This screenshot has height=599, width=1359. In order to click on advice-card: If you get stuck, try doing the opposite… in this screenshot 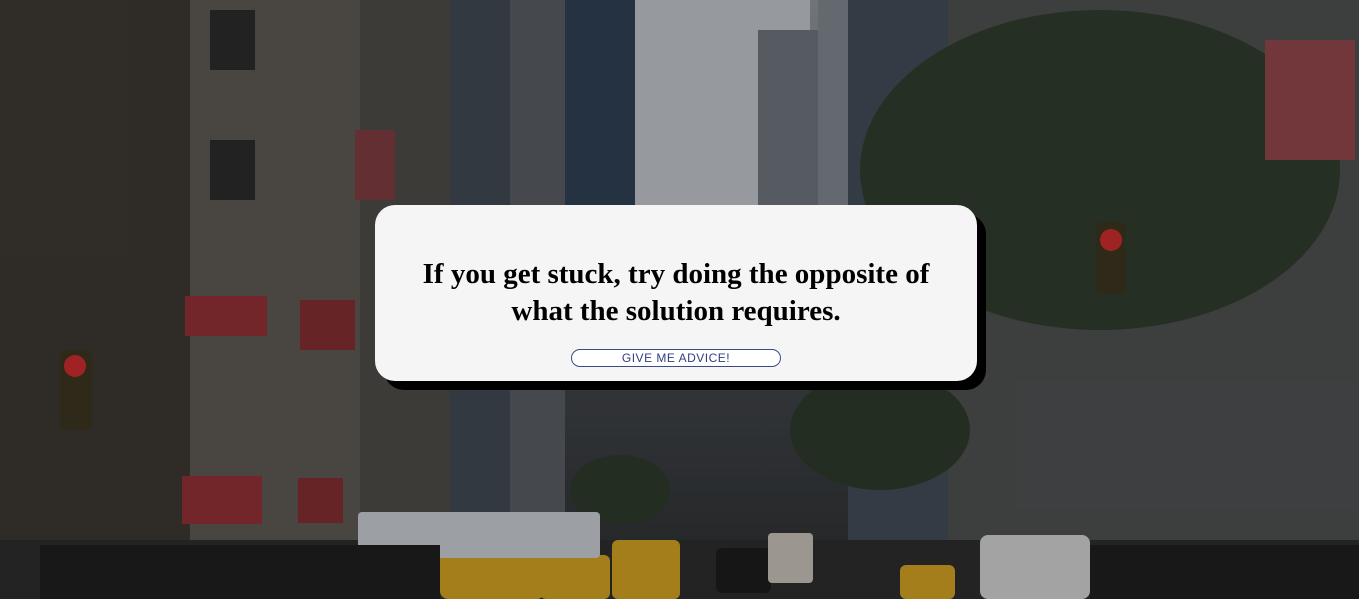, I will do `click(676, 293)`.